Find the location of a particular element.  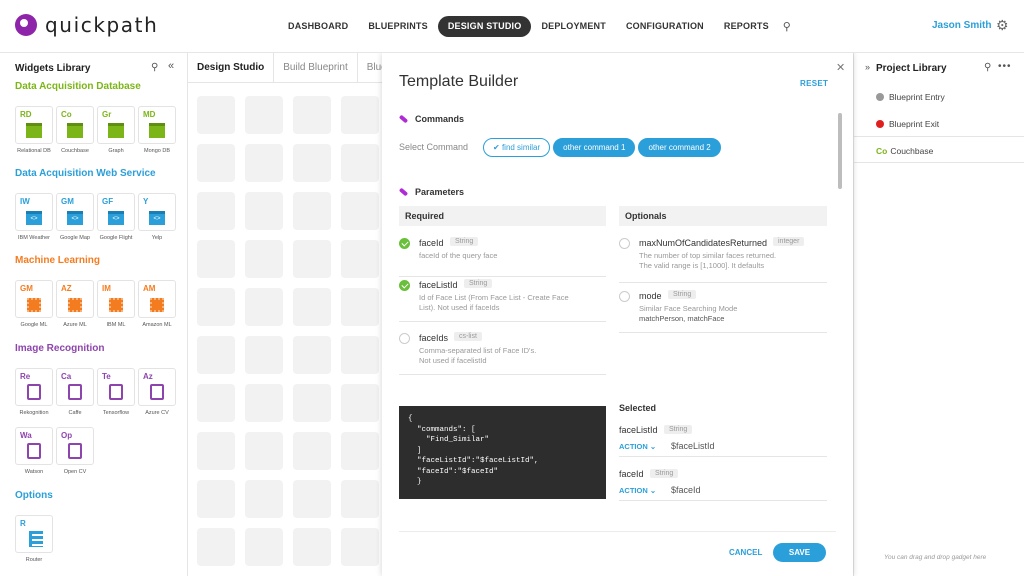

widget-tile-azure-ml: AZ Azure ML is located at coordinates (75, 304).